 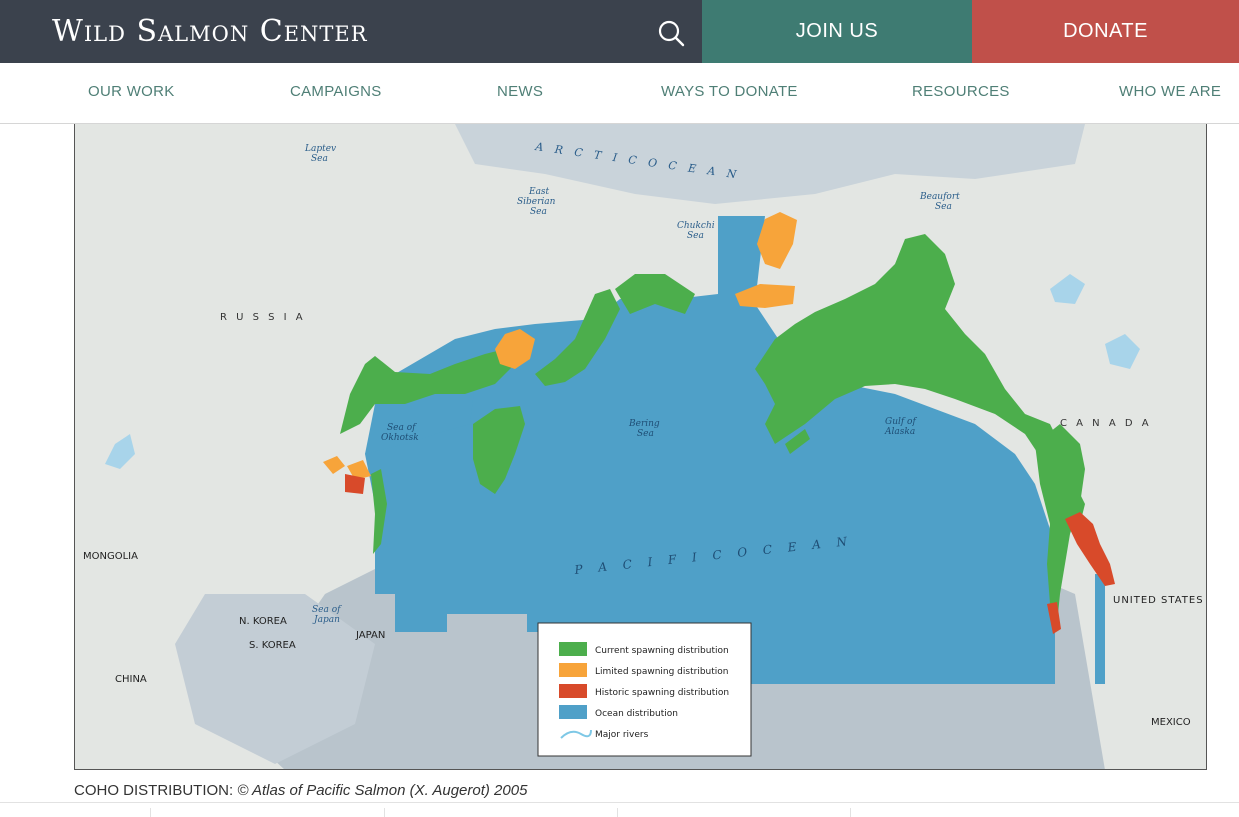 What do you see at coordinates (939, 197) in the screenshot?
I see `label-beaufort-1: Beaufort` at bounding box center [939, 197].